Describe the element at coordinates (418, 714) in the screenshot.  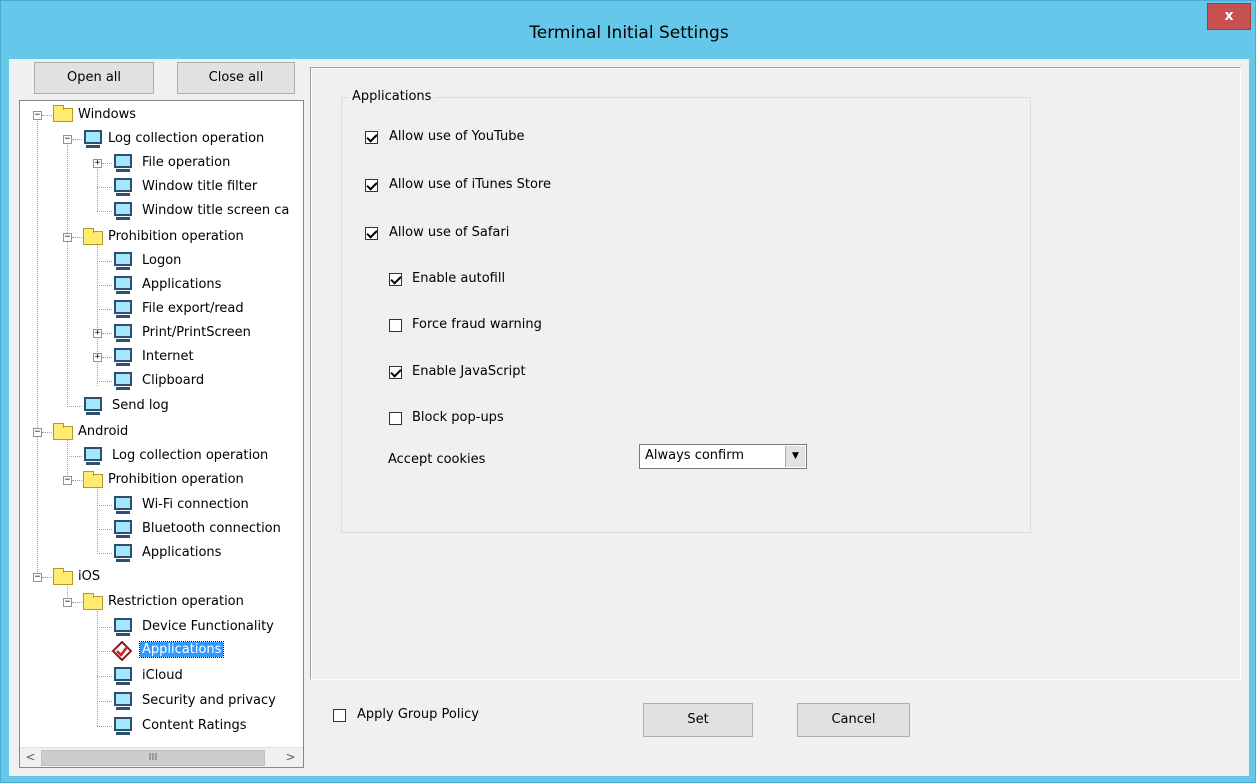
I see `apply-group-policy-label: Apply Group Policy` at that location.